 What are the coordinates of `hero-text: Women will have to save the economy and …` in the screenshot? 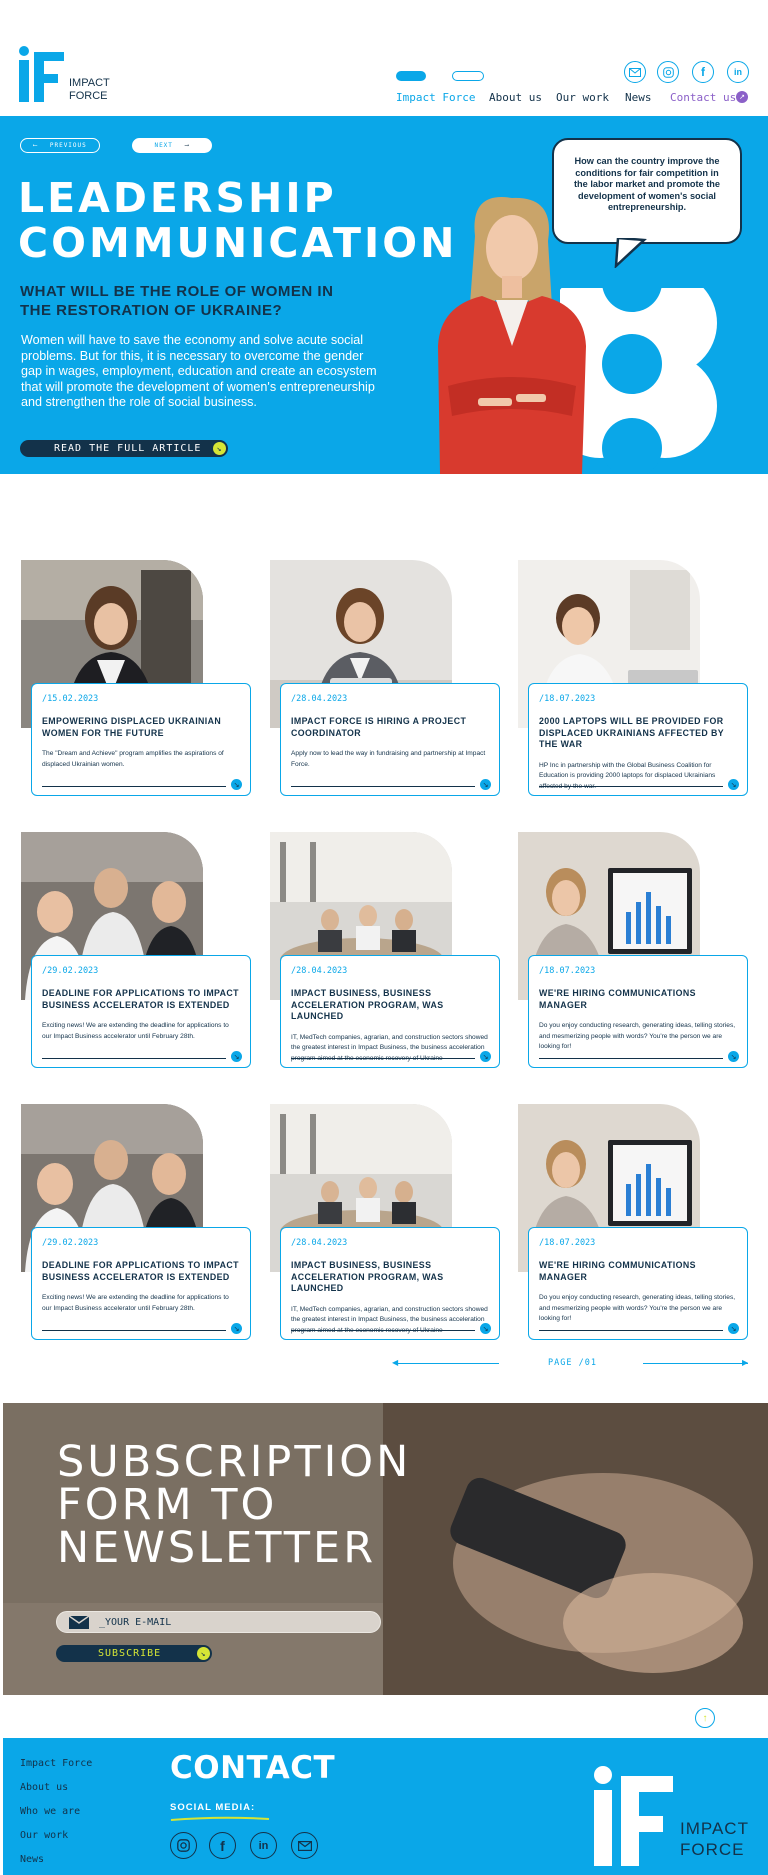 It's located at (199, 371).